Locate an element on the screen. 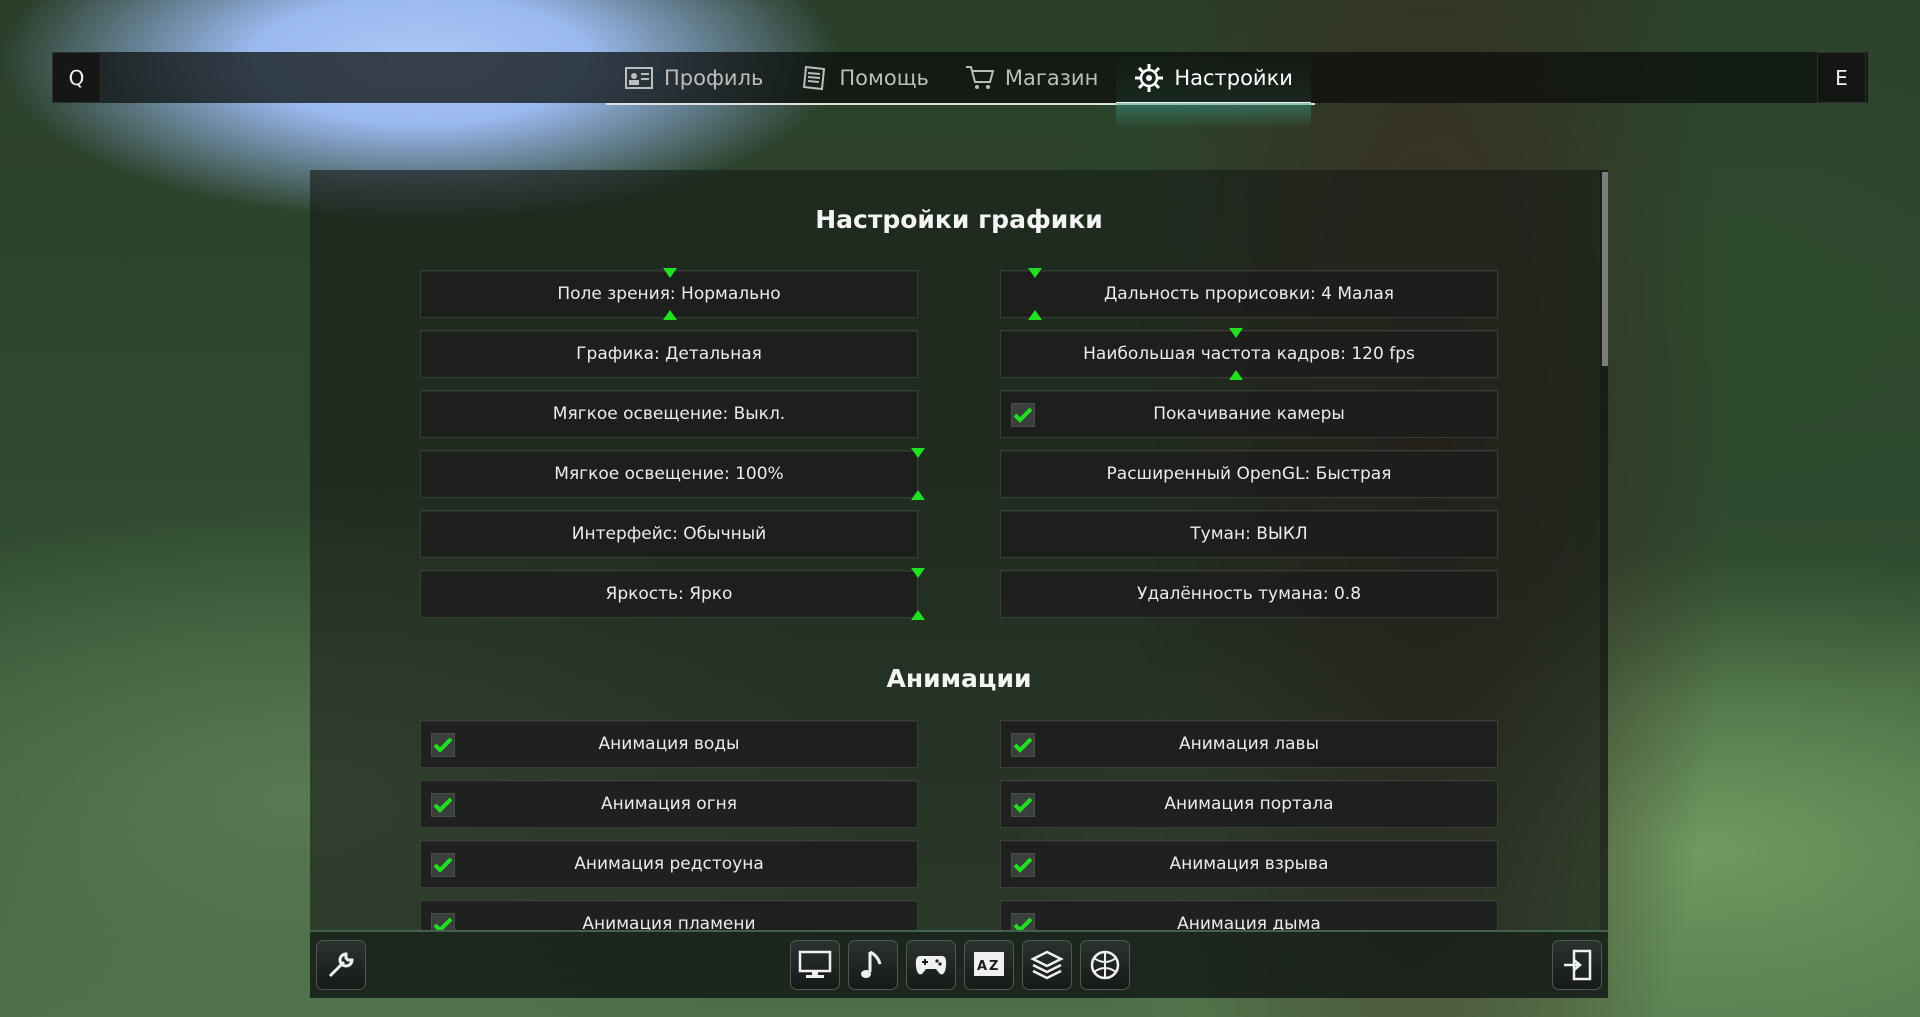 This screenshot has width=1920, height=1017. tab-help-label: Помощь is located at coordinates (884, 77).